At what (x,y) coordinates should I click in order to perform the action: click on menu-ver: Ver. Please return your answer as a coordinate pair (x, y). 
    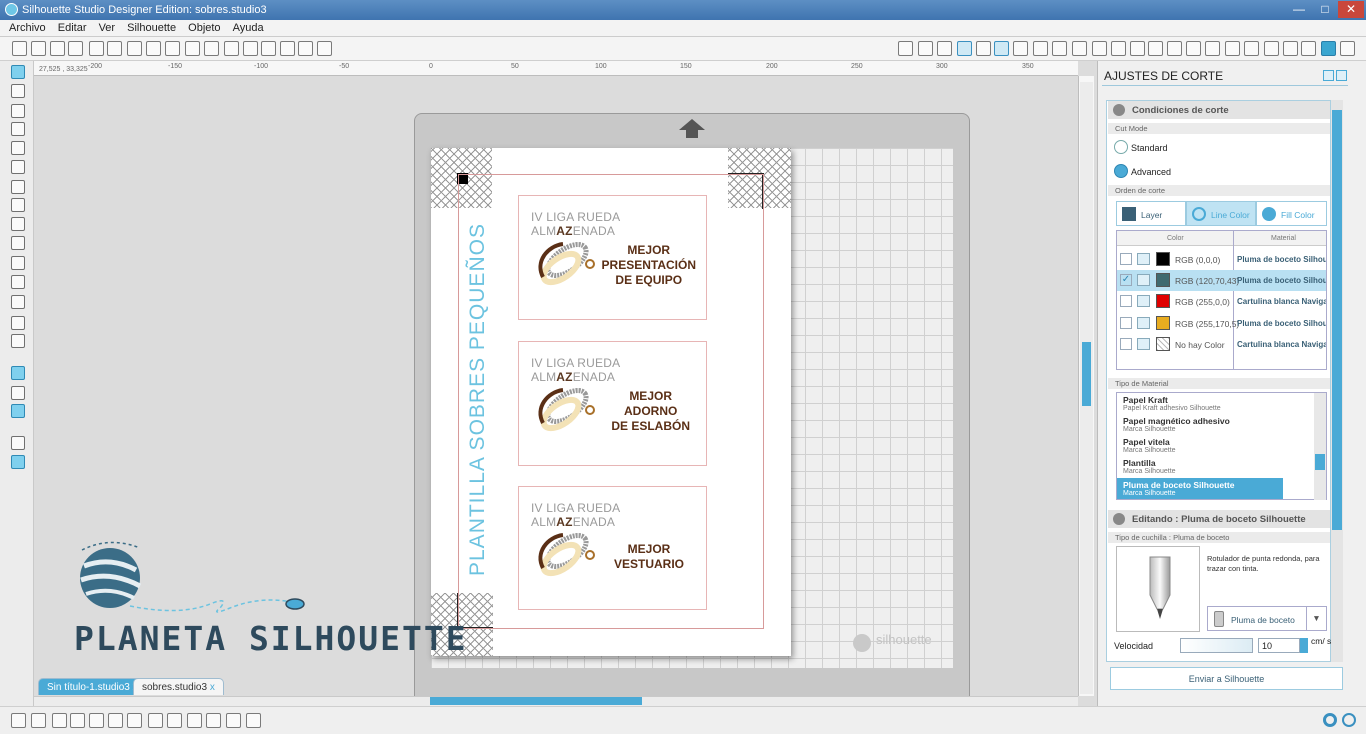
    Looking at the image, I should click on (107, 28).